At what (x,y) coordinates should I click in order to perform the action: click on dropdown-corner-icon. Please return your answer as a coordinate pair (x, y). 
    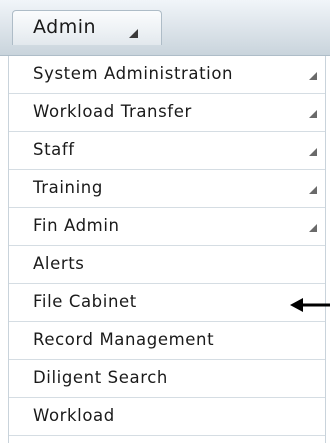
    Looking at the image, I should click on (133, 33).